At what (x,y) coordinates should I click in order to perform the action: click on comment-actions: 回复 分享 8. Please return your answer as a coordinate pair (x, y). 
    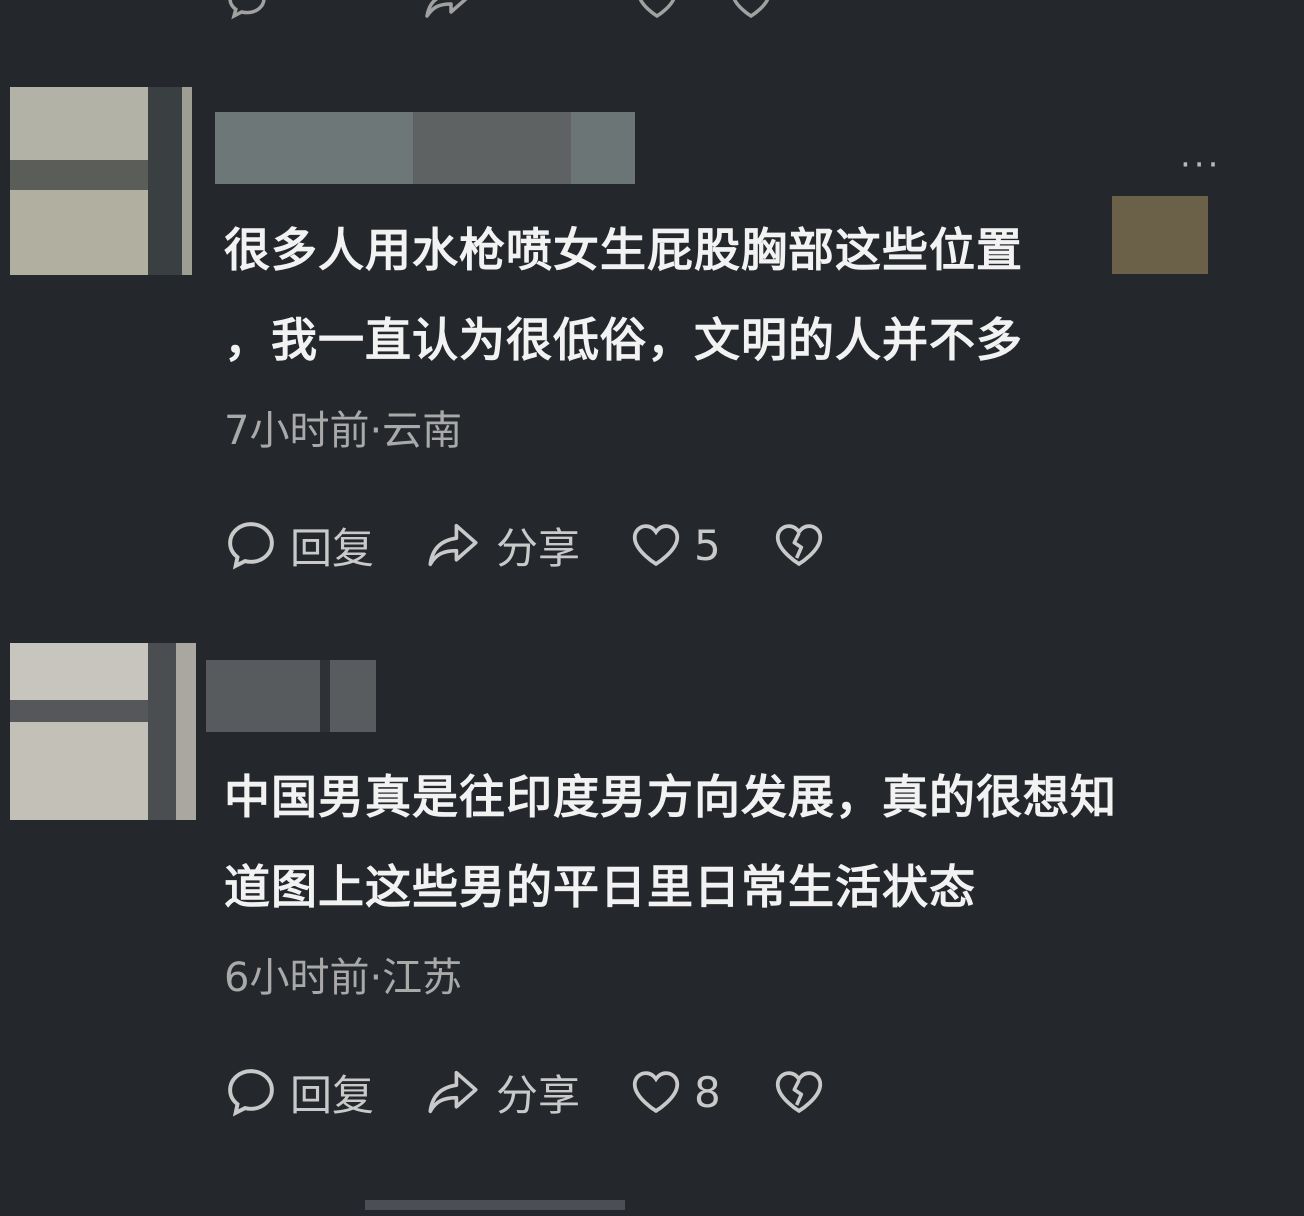
    Looking at the image, I should click on (524, 1092).